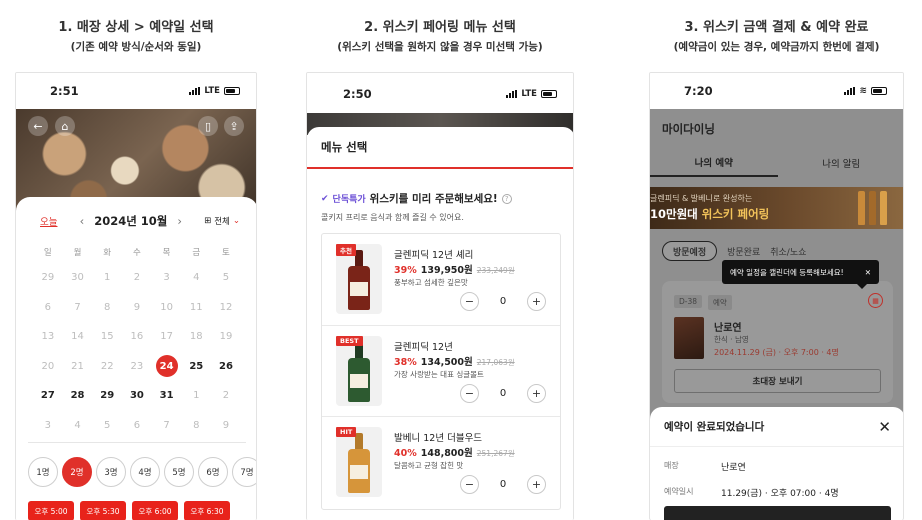 This screenshot has width=922, height=520. Describe the element at coordinates (103, 510) in the screenshot. I see `time-slot: 오후 5:30` at that location.